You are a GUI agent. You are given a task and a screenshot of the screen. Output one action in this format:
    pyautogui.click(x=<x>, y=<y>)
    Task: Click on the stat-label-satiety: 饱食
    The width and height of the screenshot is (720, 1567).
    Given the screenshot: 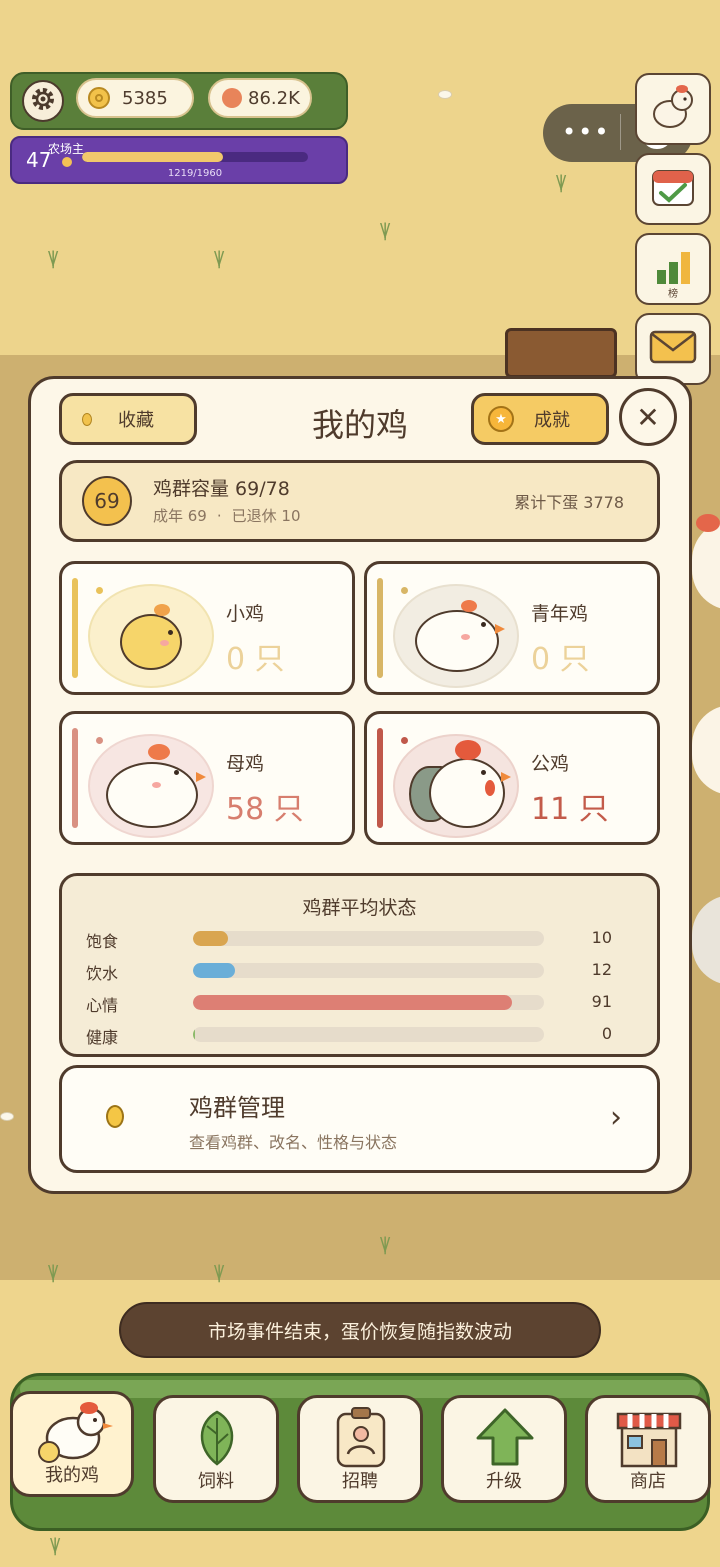 What is the action you would take?
    pyautogui.click(x=102, y=941)
    